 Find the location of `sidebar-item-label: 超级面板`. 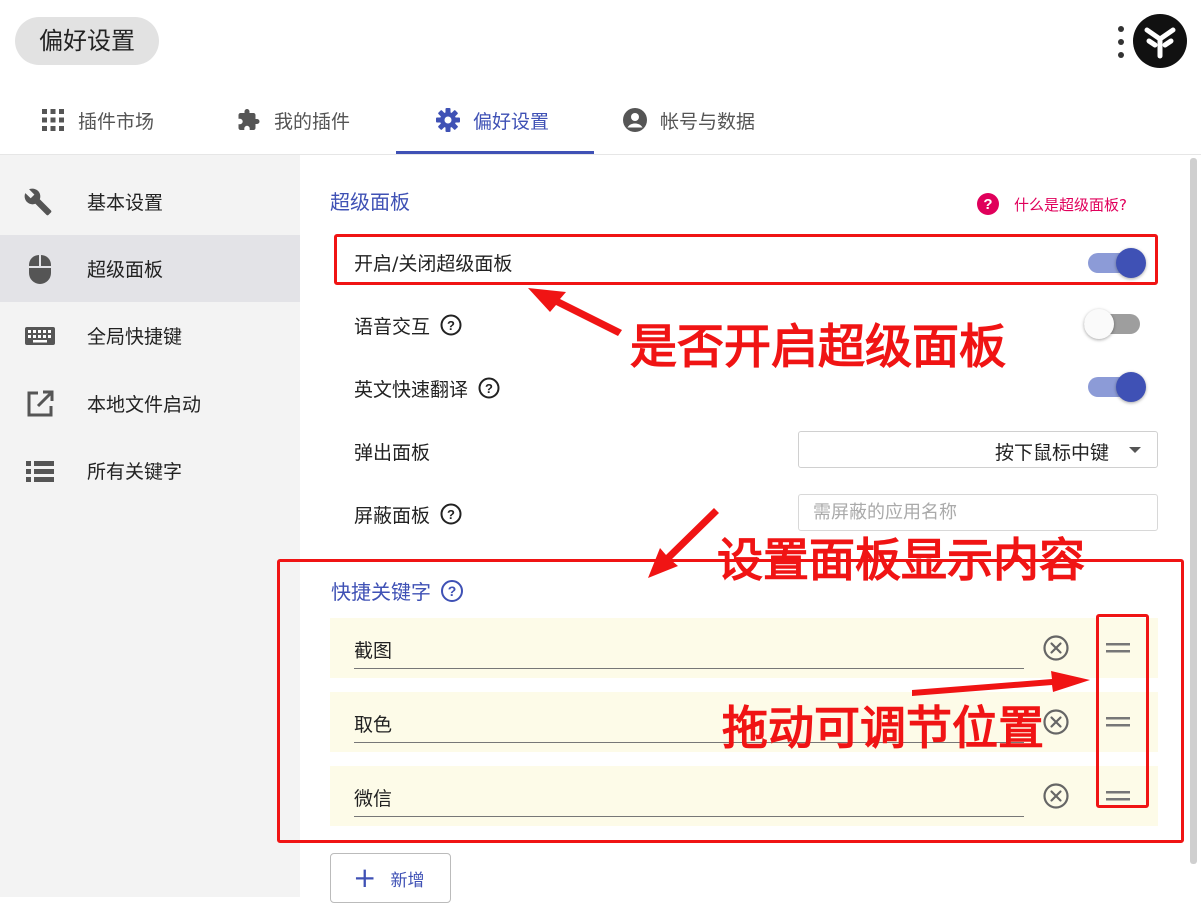

sidebar-item-label: 超级面板 is located at coordinates (125, 270).